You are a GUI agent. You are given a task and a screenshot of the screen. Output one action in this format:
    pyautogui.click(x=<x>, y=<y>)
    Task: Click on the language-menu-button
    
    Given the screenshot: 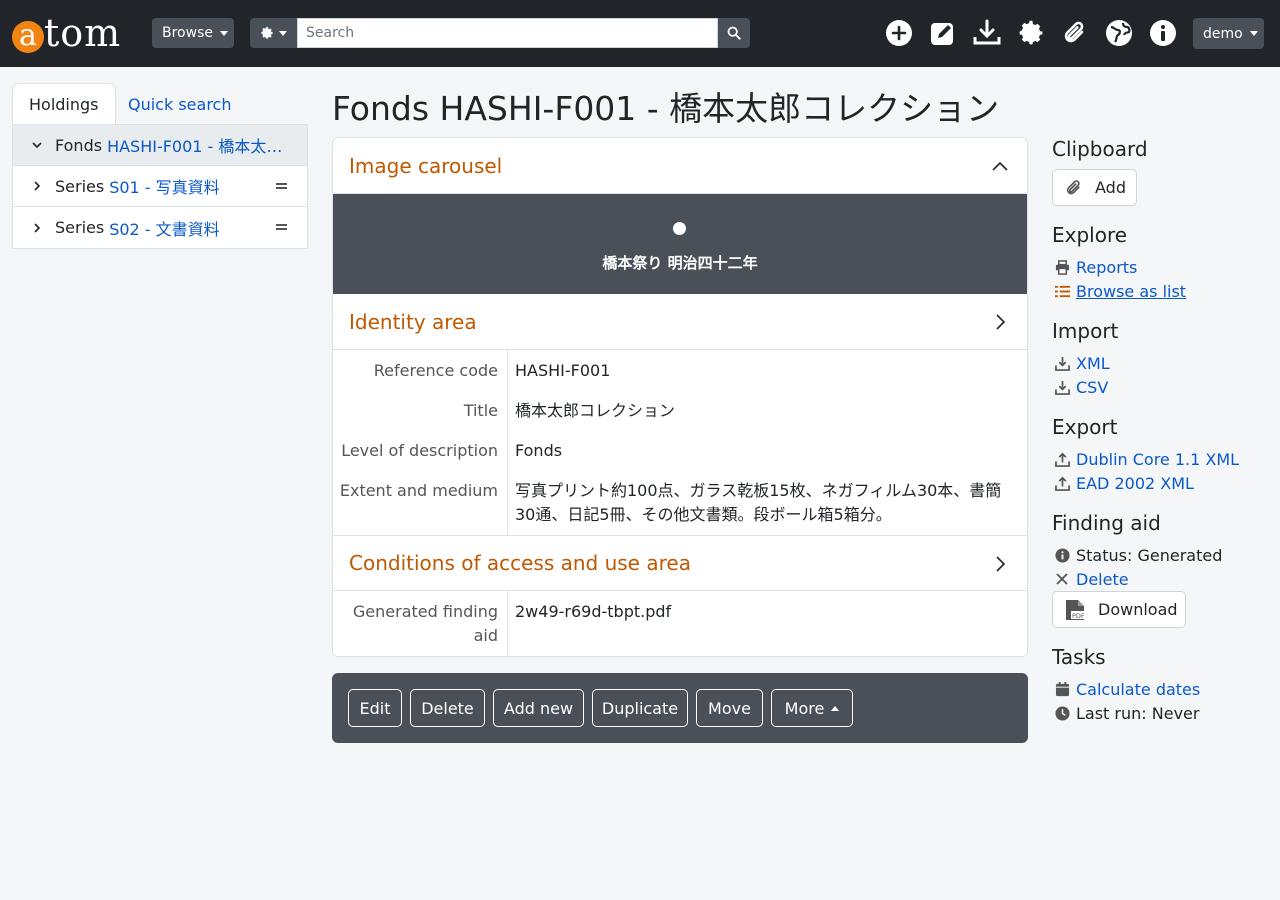 What is the action you would take?
    pyautogui.click(x=1119, y=33)
    